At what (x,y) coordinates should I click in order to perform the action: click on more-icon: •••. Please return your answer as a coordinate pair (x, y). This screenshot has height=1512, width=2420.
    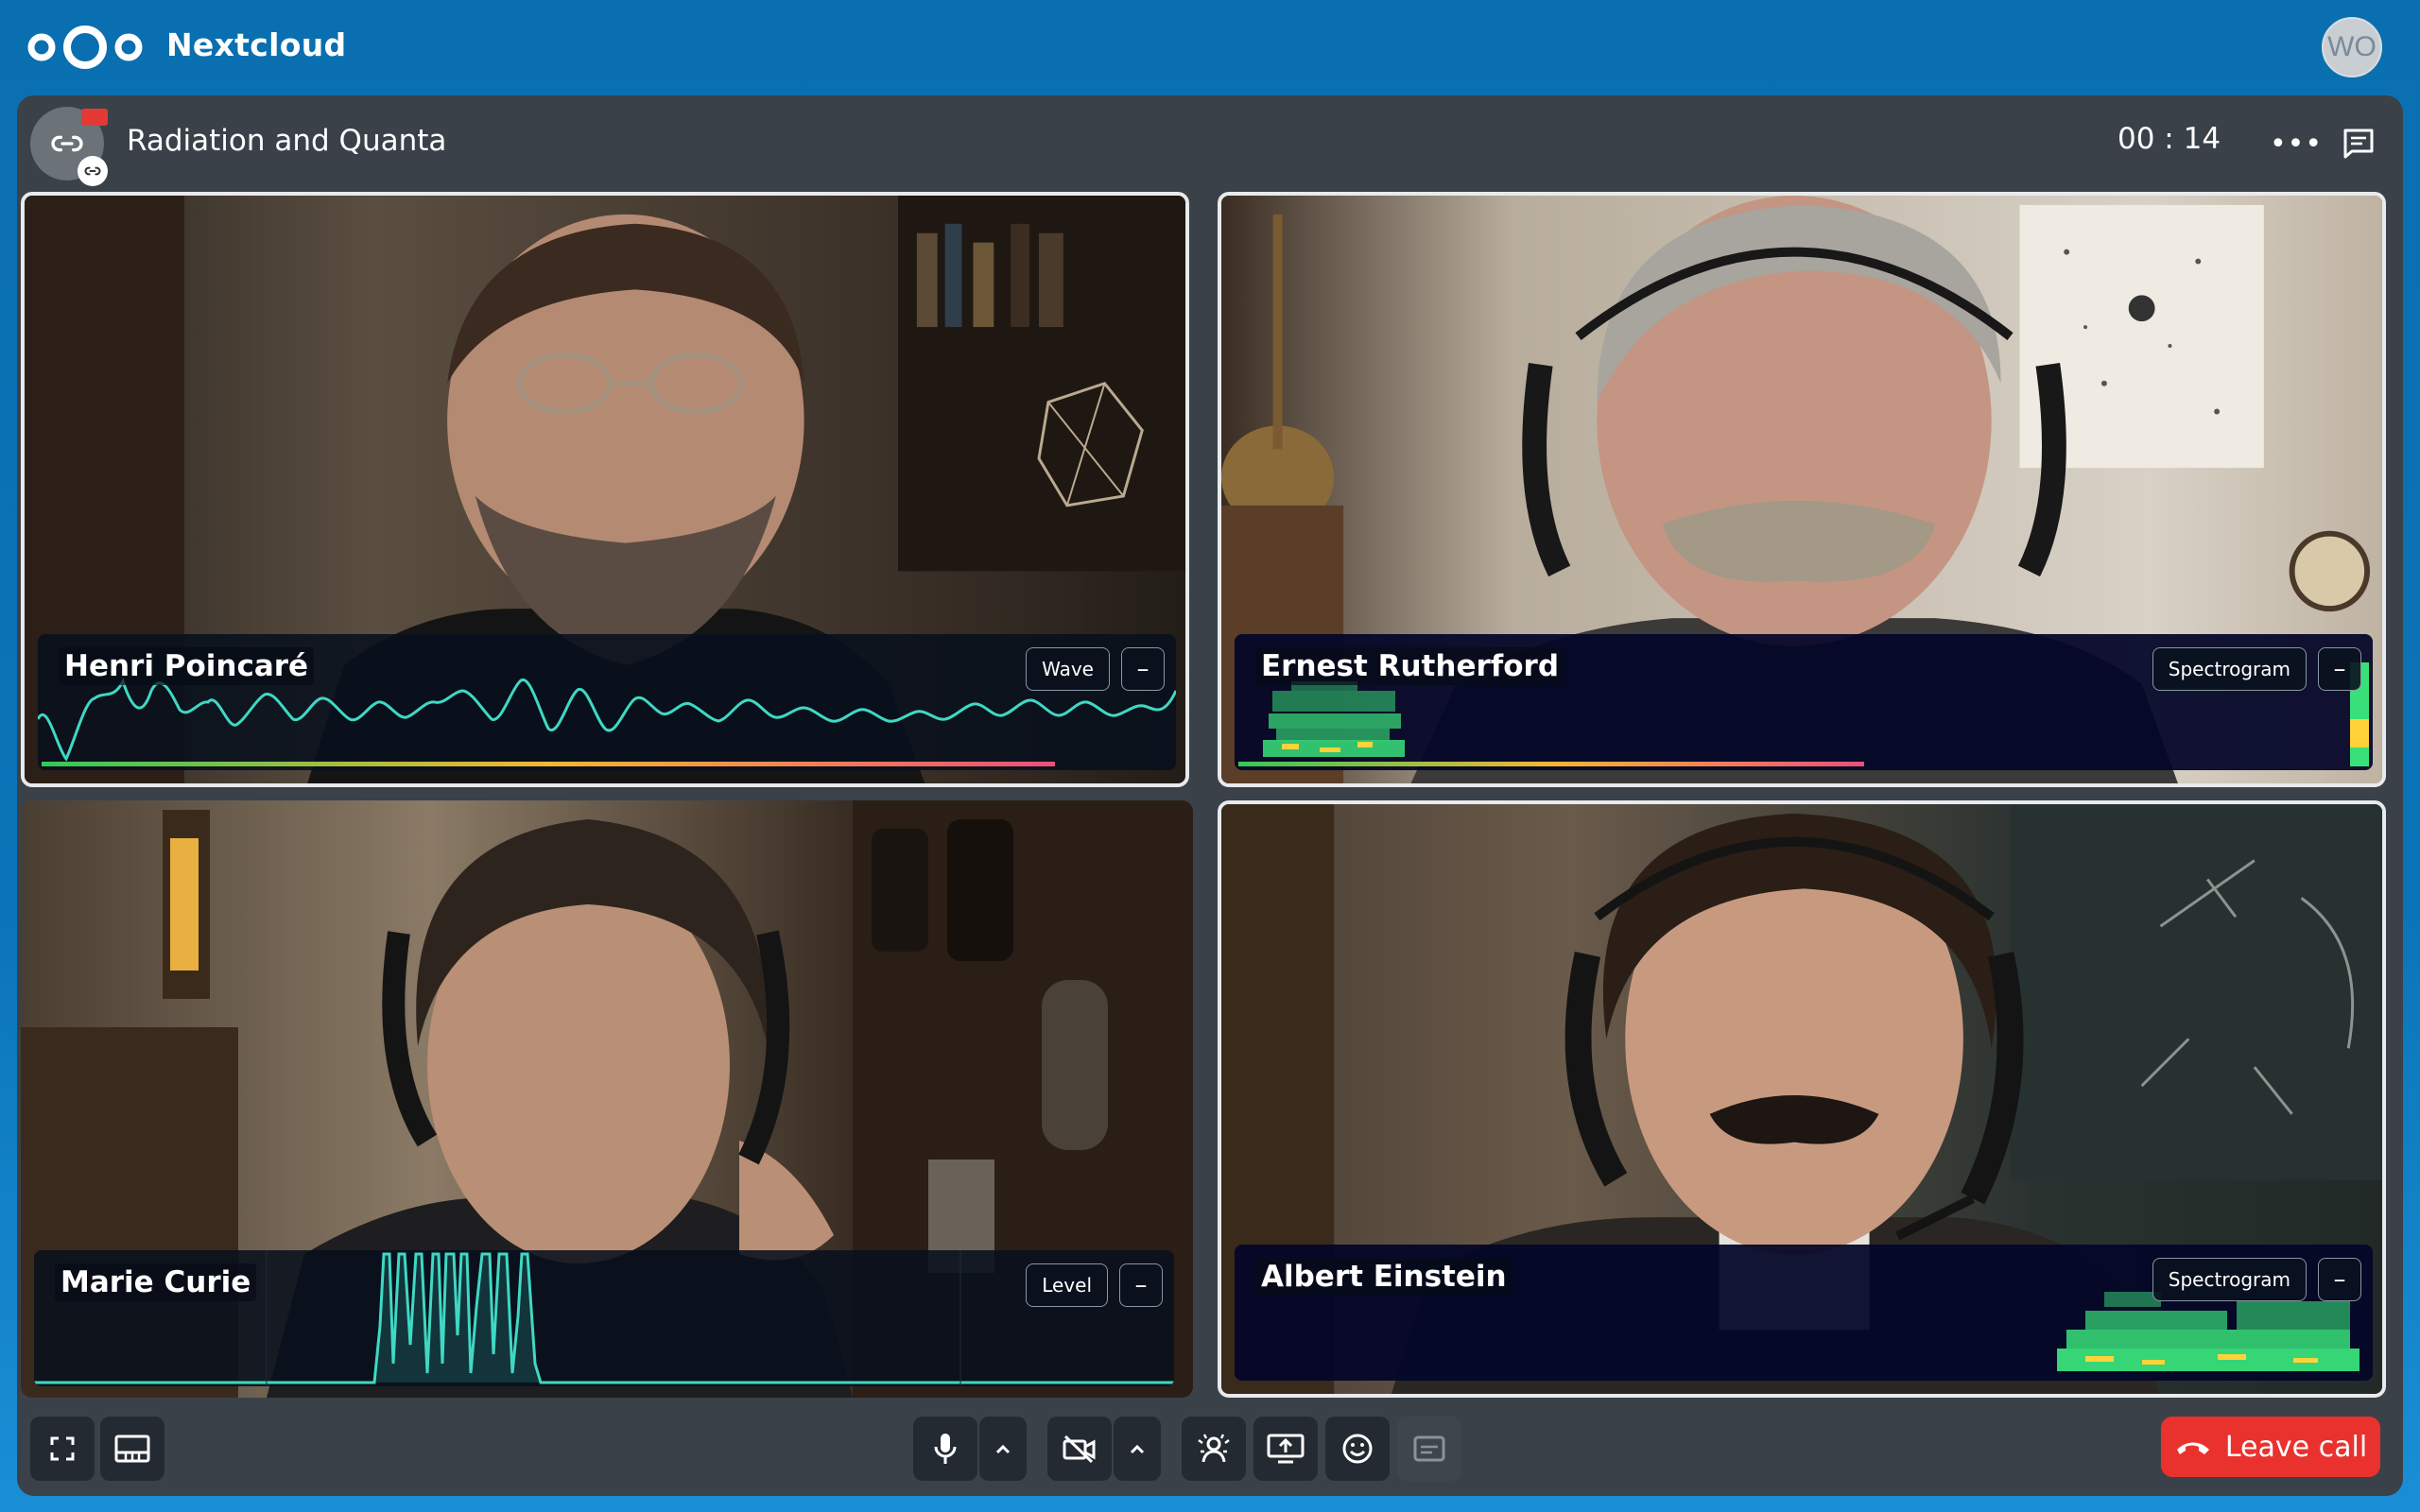
    Looking at the image, I should click on (2296, 143).